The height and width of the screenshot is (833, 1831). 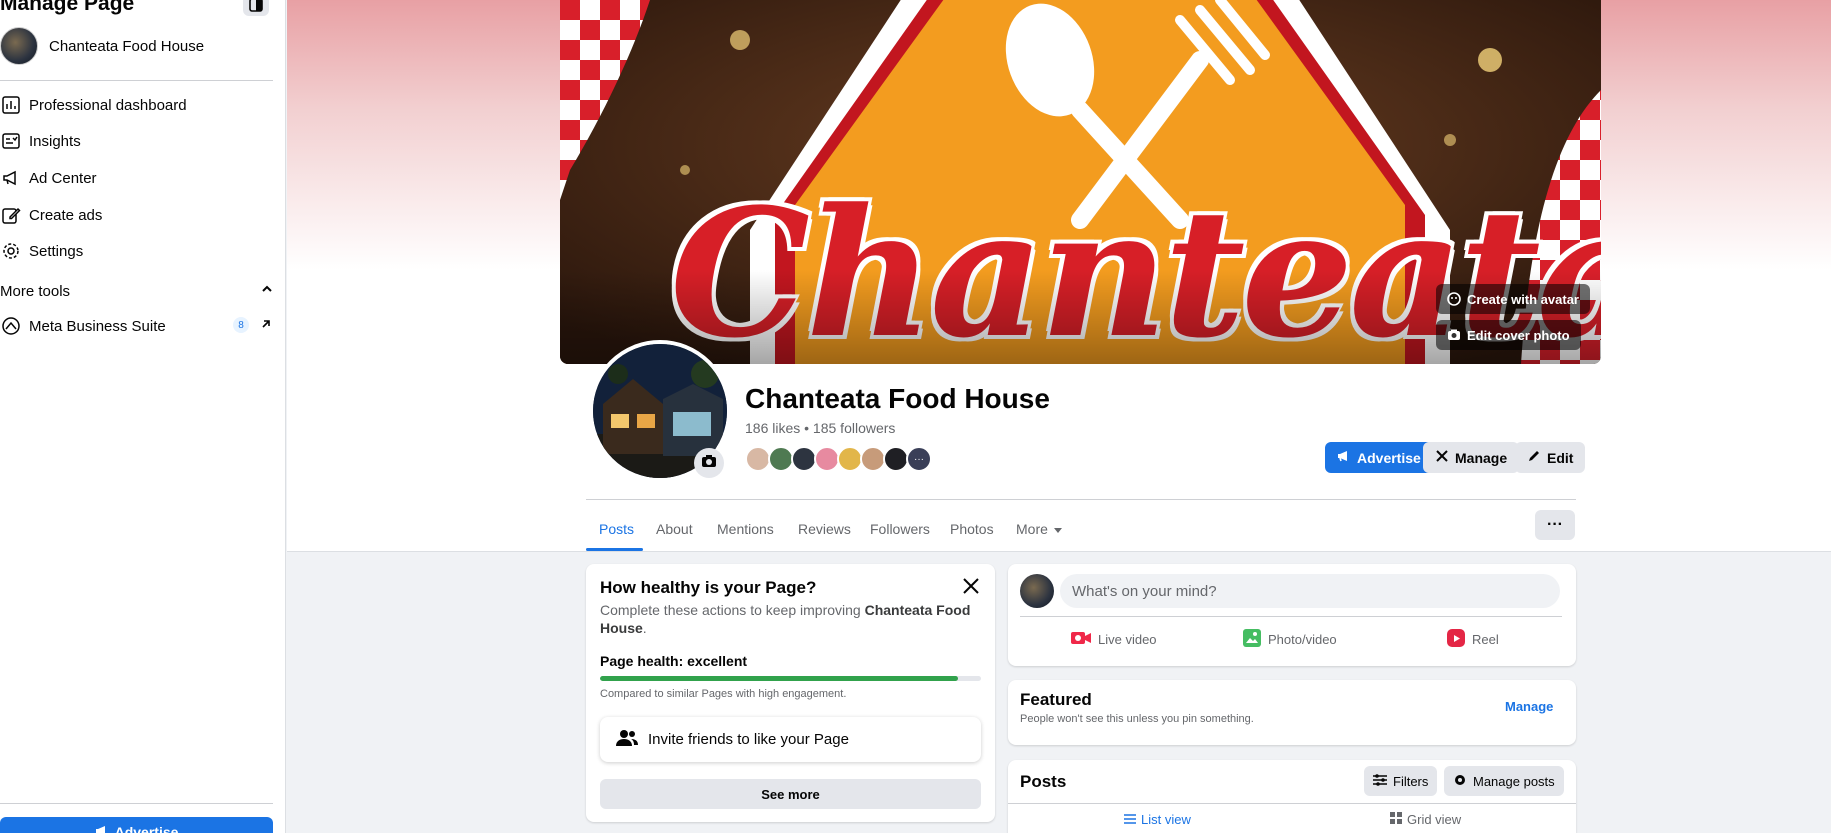 I want to click on invite-label: Invite friends to like your Page, so click(x=748, y=739).